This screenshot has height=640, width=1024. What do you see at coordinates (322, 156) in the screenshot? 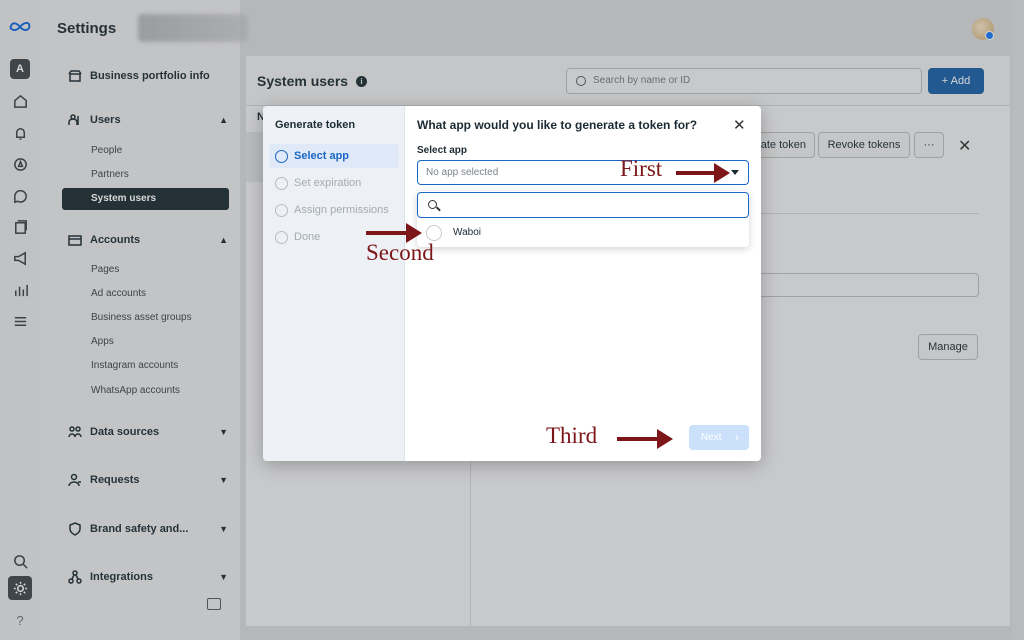
I see `step-label: Select app` at bounding box center [322, 156].